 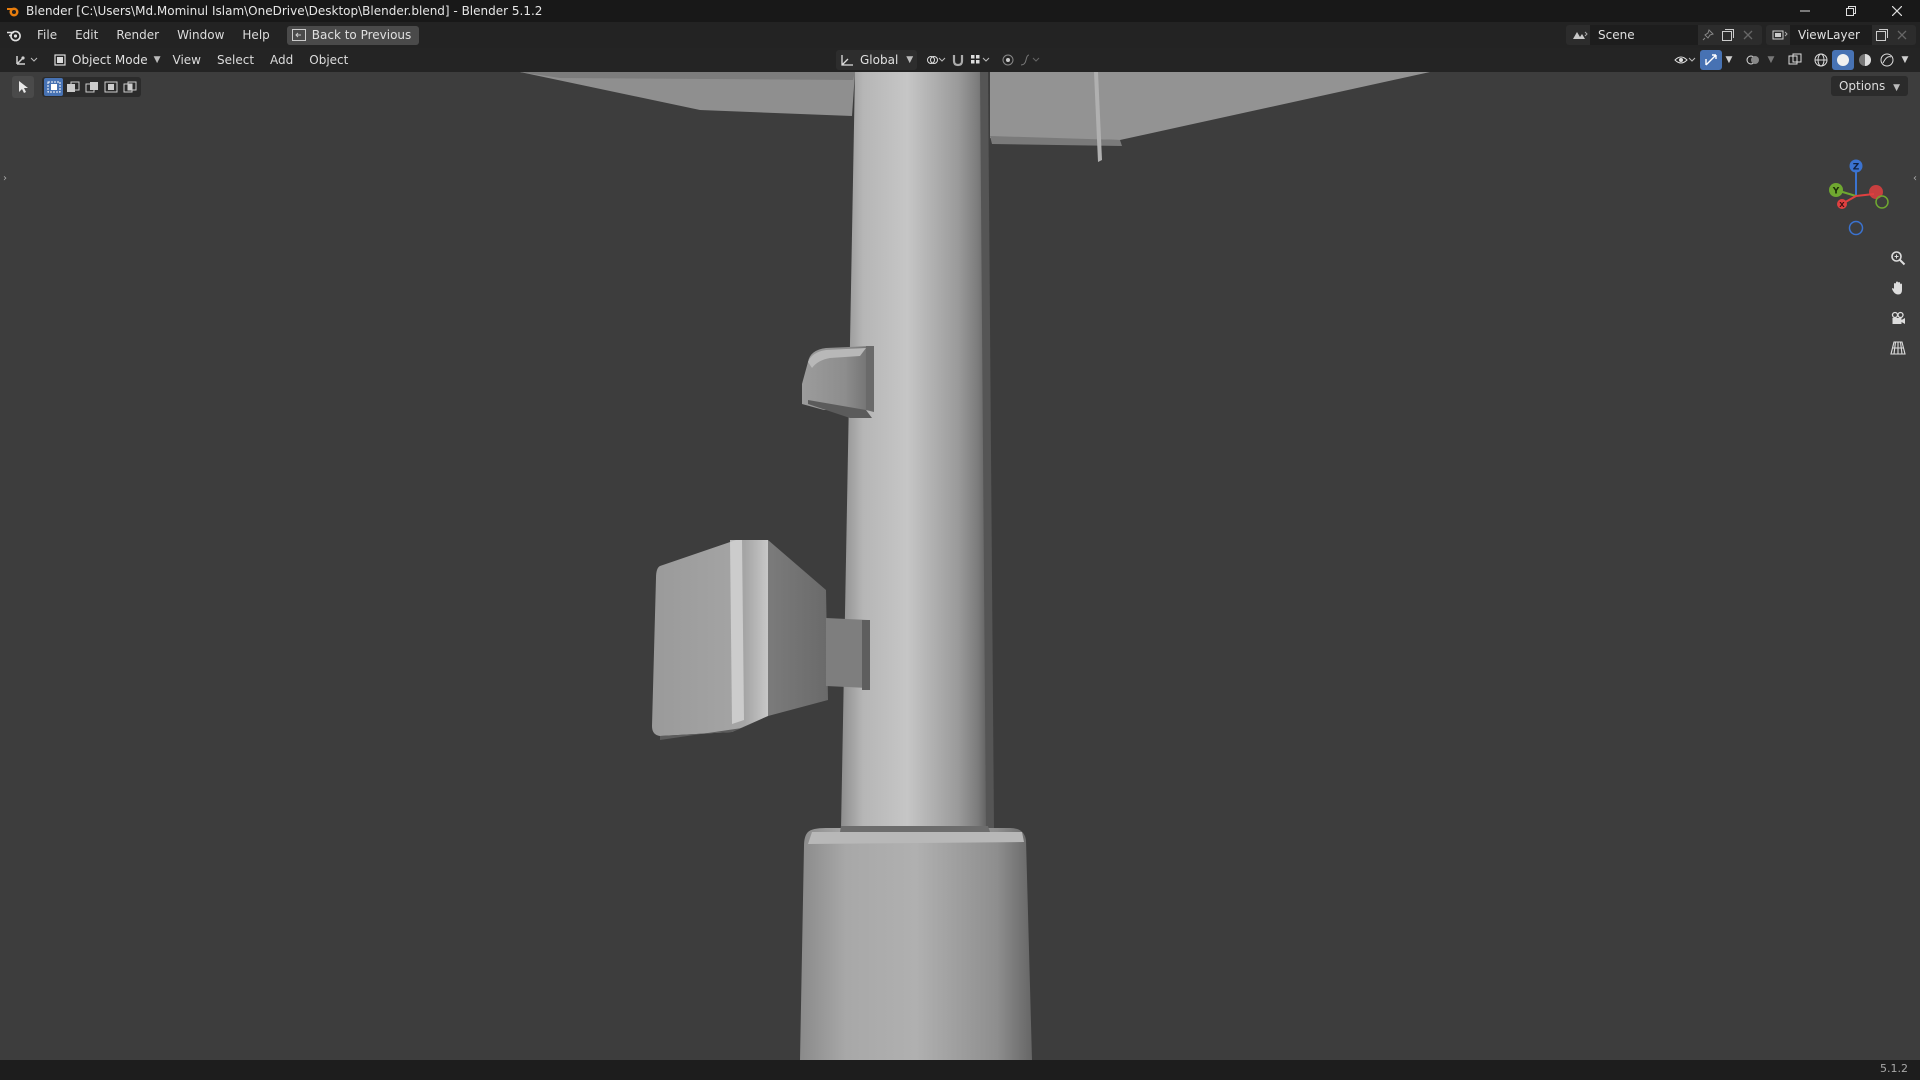 What do you see at coordinates (129, 87) in the screenshot?
I see `select-intersect-icon` at bounding box center [129, 87].